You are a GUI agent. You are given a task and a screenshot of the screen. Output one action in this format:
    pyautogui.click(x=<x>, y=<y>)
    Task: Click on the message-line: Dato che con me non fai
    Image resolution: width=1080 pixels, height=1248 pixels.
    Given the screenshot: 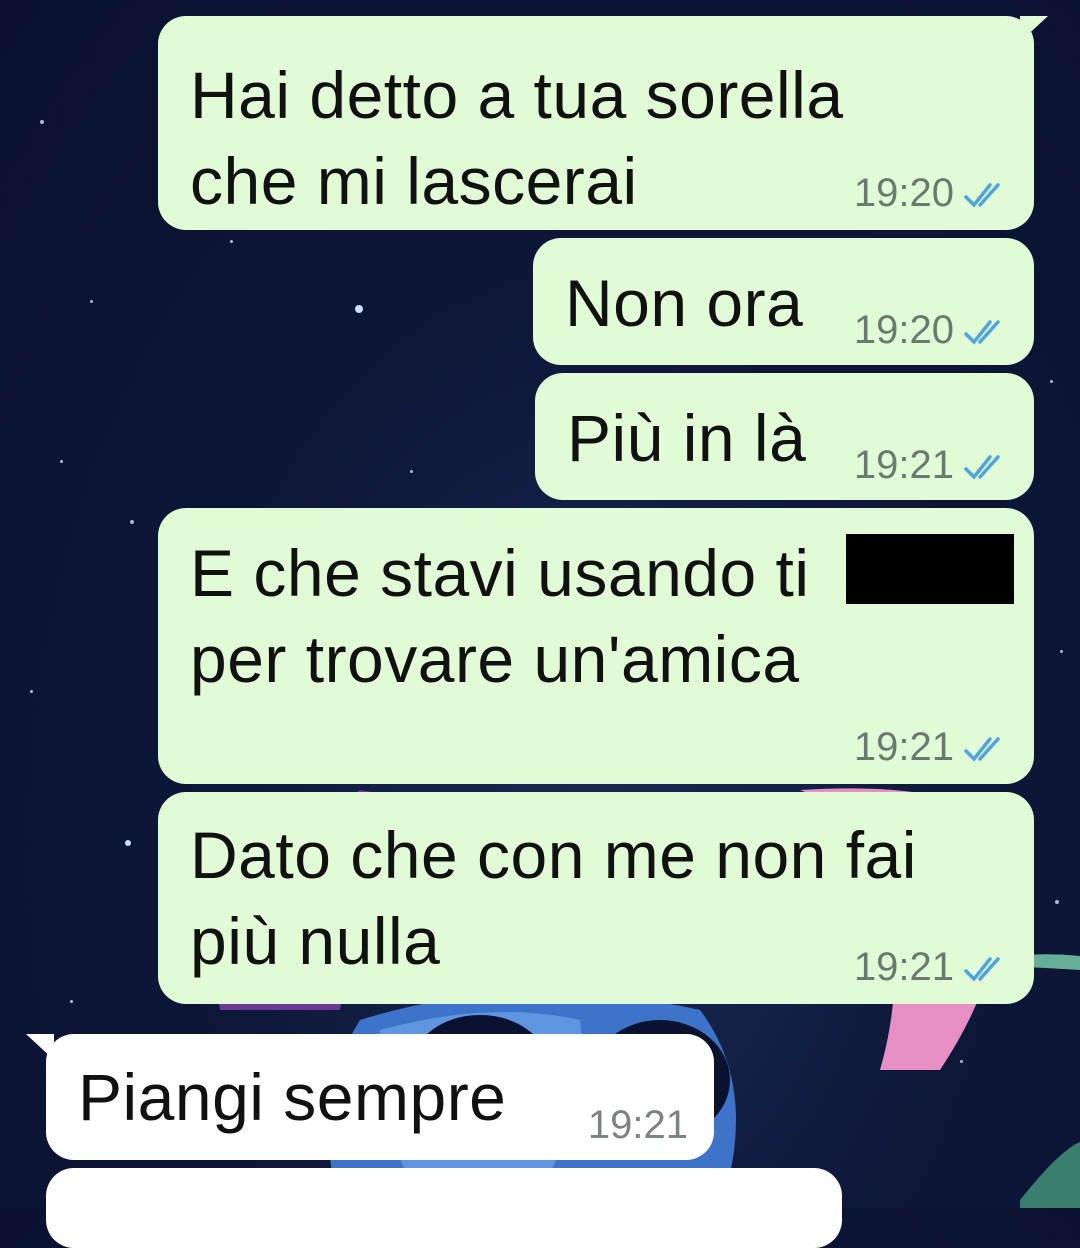 What is the action you would take?
    pyautogui.click(x=553, y=855)
    